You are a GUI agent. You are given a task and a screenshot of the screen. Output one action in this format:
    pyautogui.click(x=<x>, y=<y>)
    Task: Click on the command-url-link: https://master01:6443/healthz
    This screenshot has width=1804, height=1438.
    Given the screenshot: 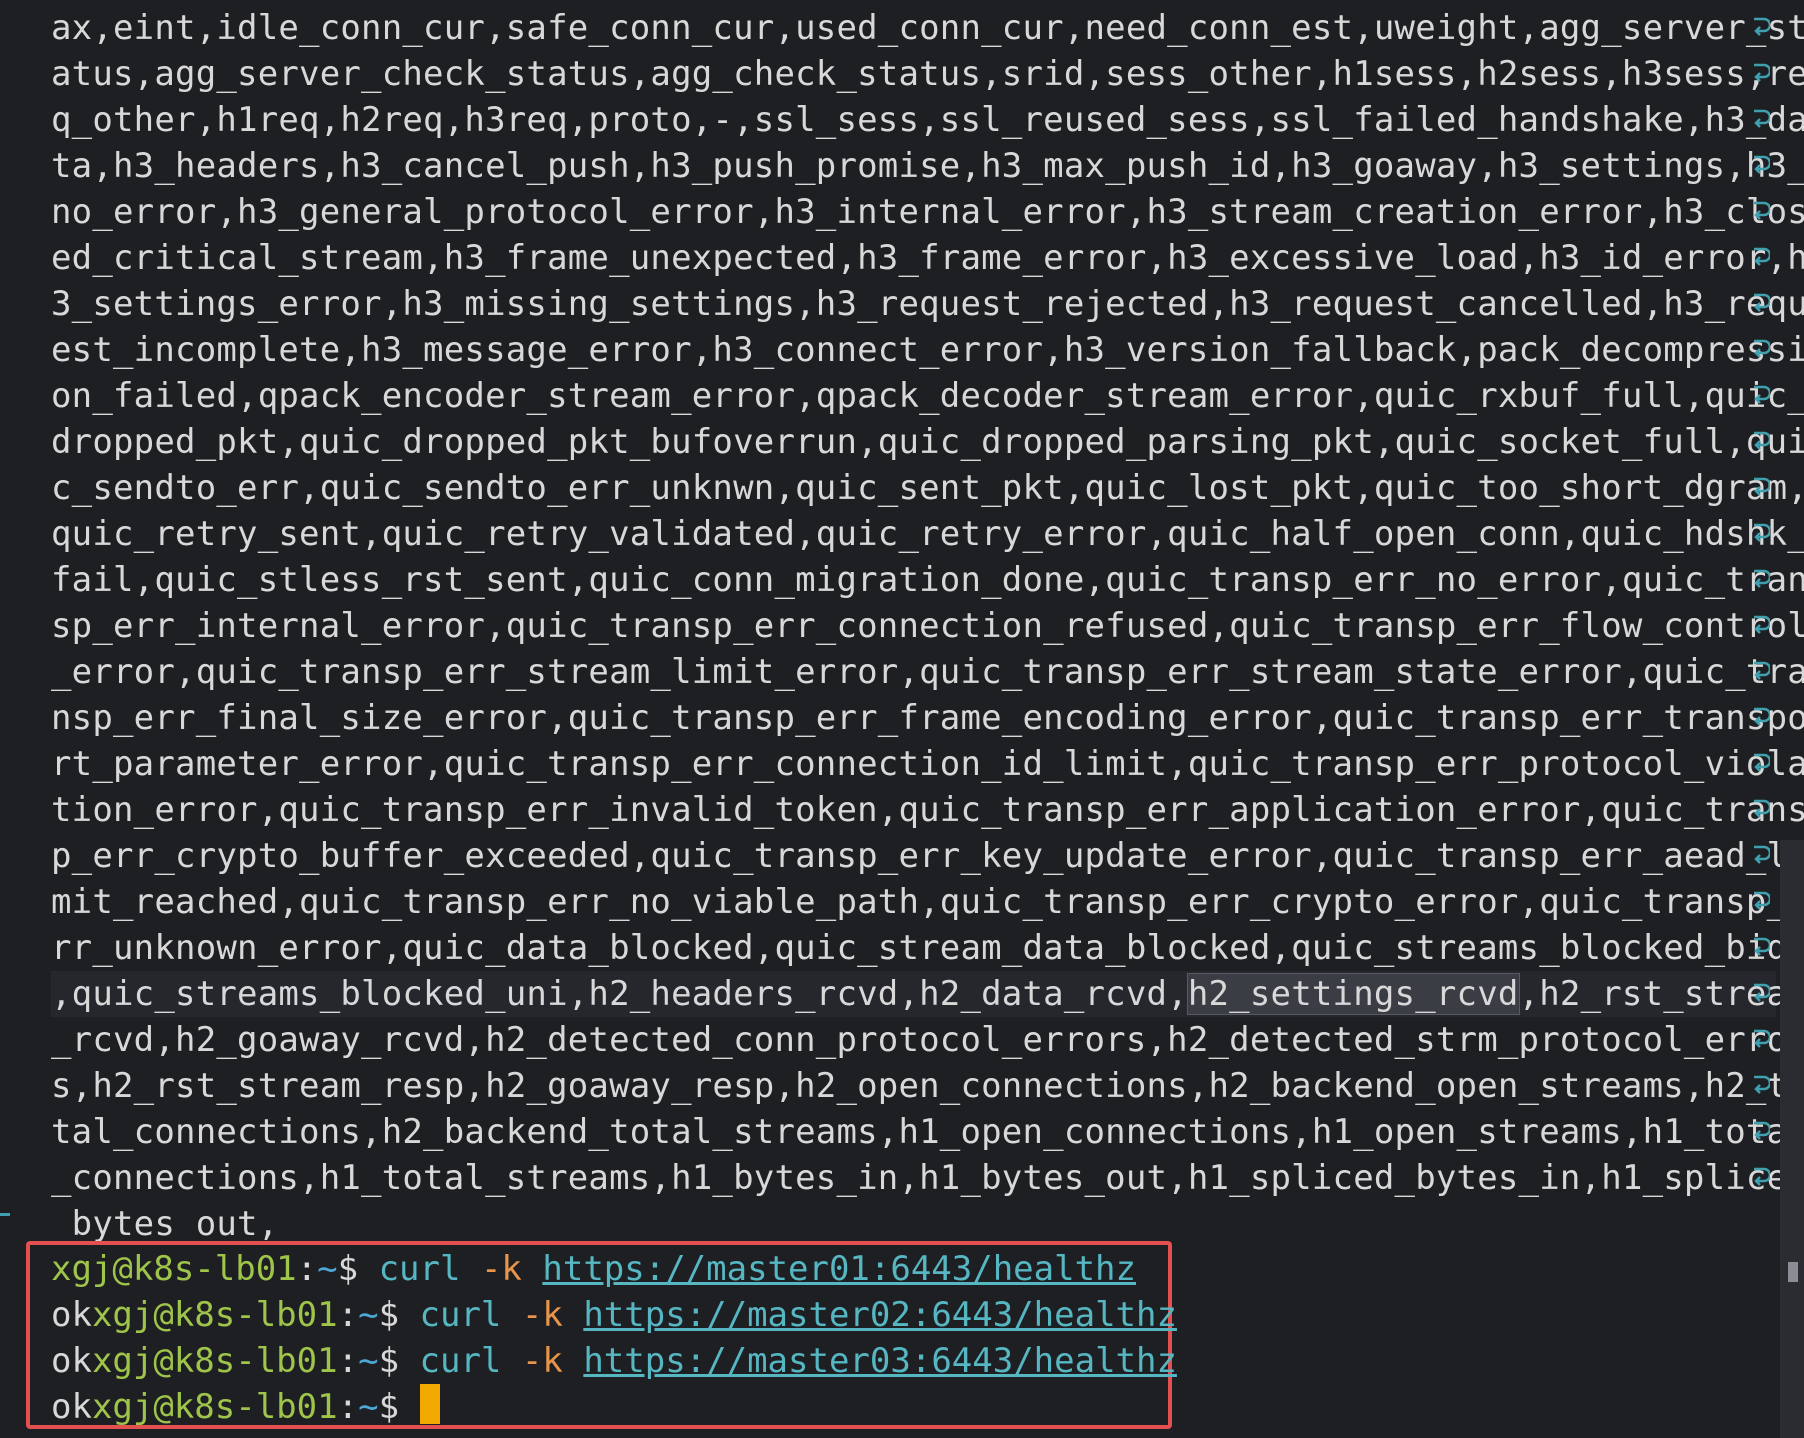 What is the action you would take?
    pyautogui.click(x=839, y=1269)
    